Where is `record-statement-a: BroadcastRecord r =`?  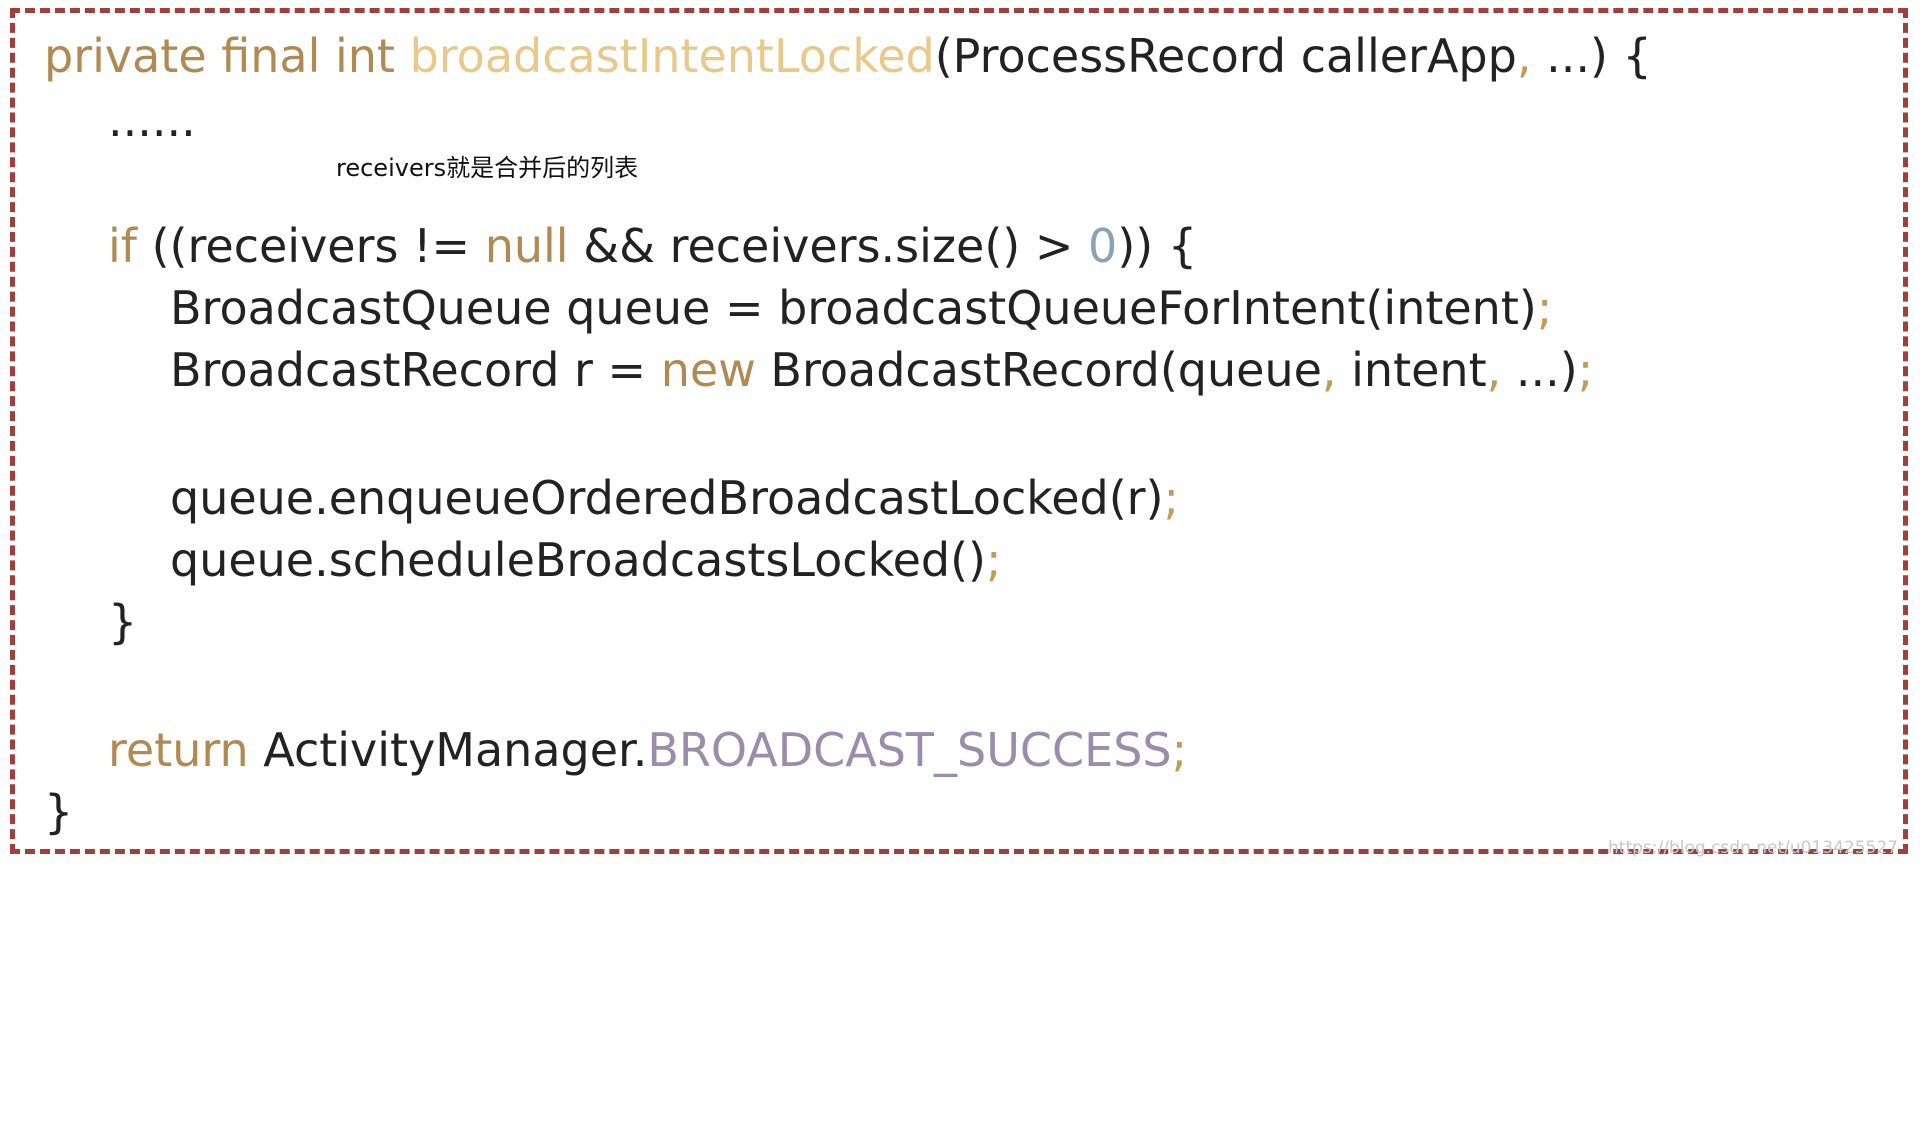 record-statement-a: BroadcastRecord r = is located at coordinates (415, 370).